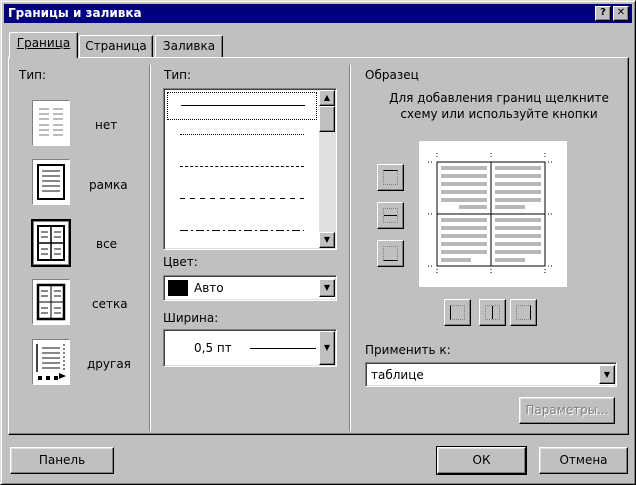 This screenshot has height=485, width=636. I want to click on border-left-button, so click(457, 312).